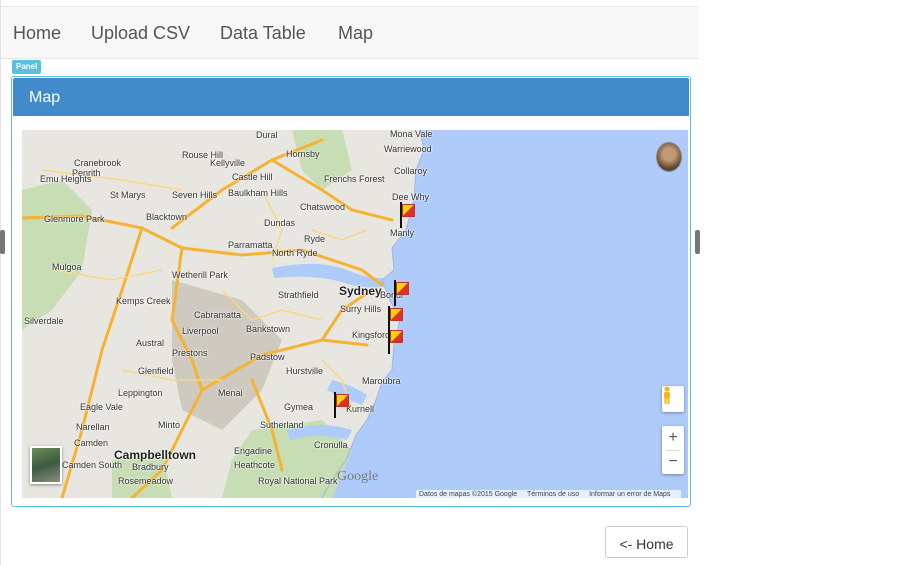 This screenshot has width=920, height=565. I want to click on place-bradbury: Bradbury, so click(150, 467).